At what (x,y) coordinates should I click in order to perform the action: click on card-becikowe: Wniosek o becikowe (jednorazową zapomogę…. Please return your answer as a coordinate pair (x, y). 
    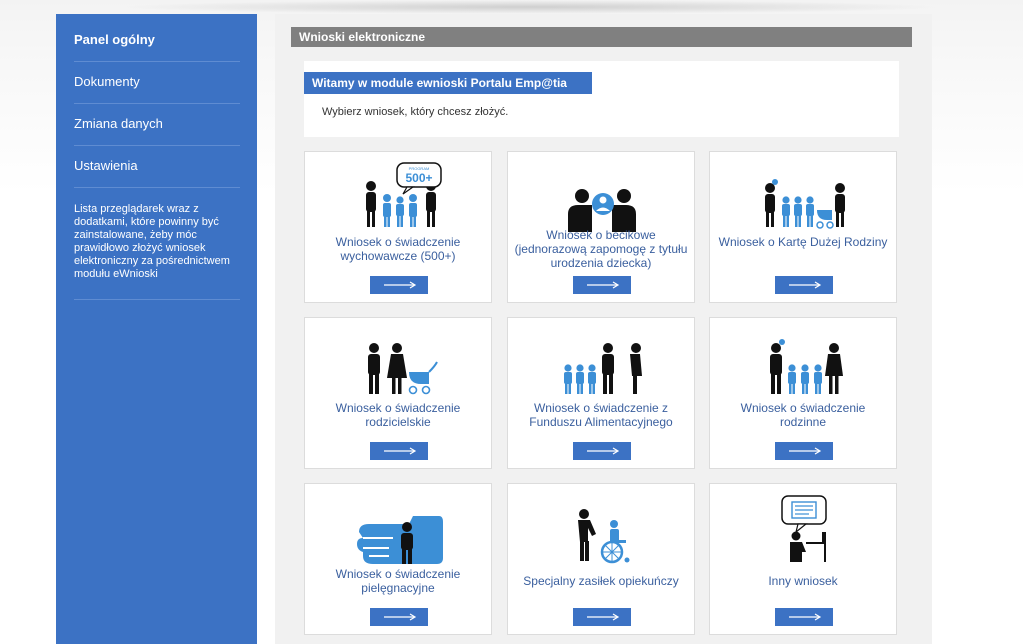
    Looking at the image, I should click on (601, 227).